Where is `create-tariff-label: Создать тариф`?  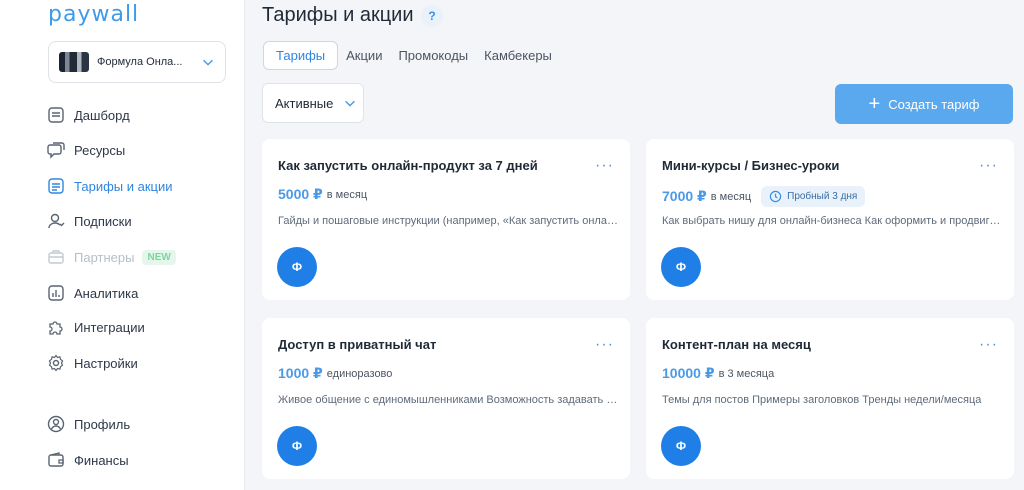
create-tariff-label: Создать тариф is located at coordinates (934, 104).